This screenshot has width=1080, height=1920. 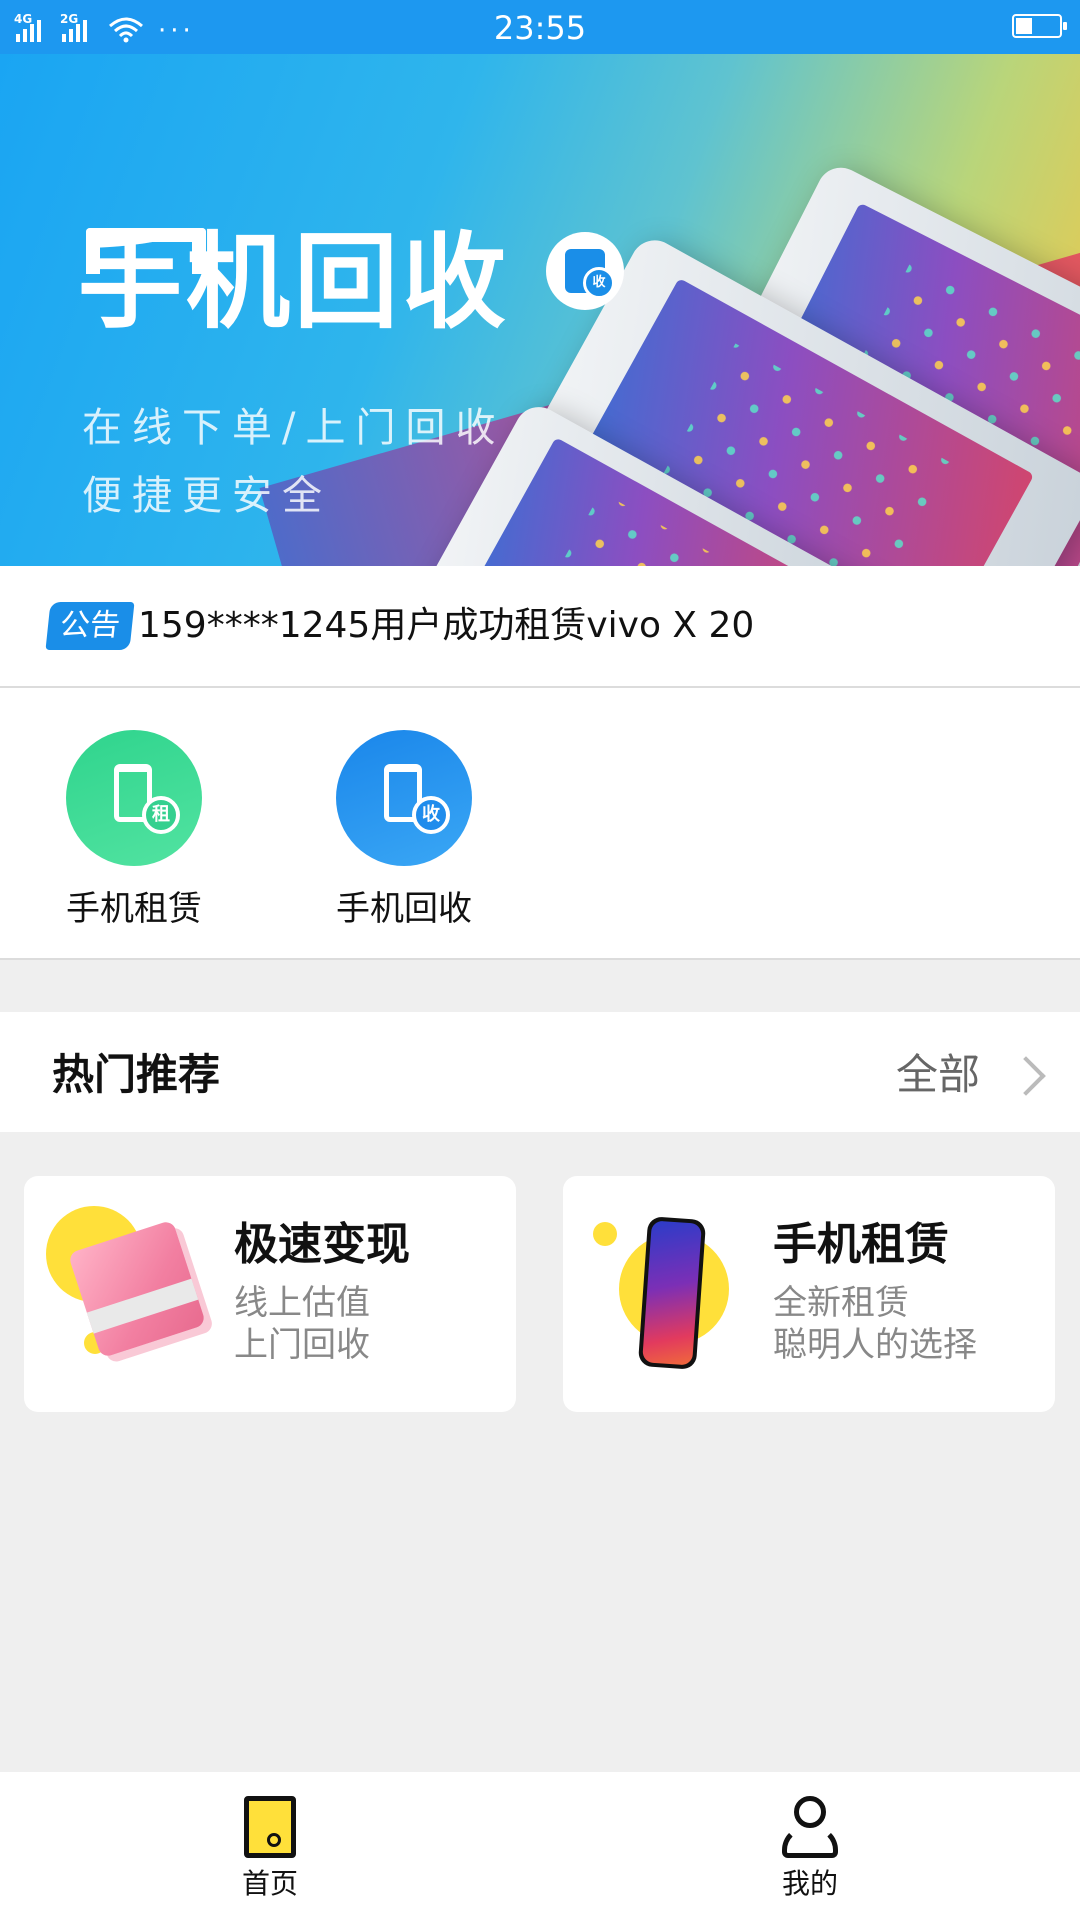 I want to click on shortcut-phone-rent: 租 手机租赁, so click(x=134, y=830).